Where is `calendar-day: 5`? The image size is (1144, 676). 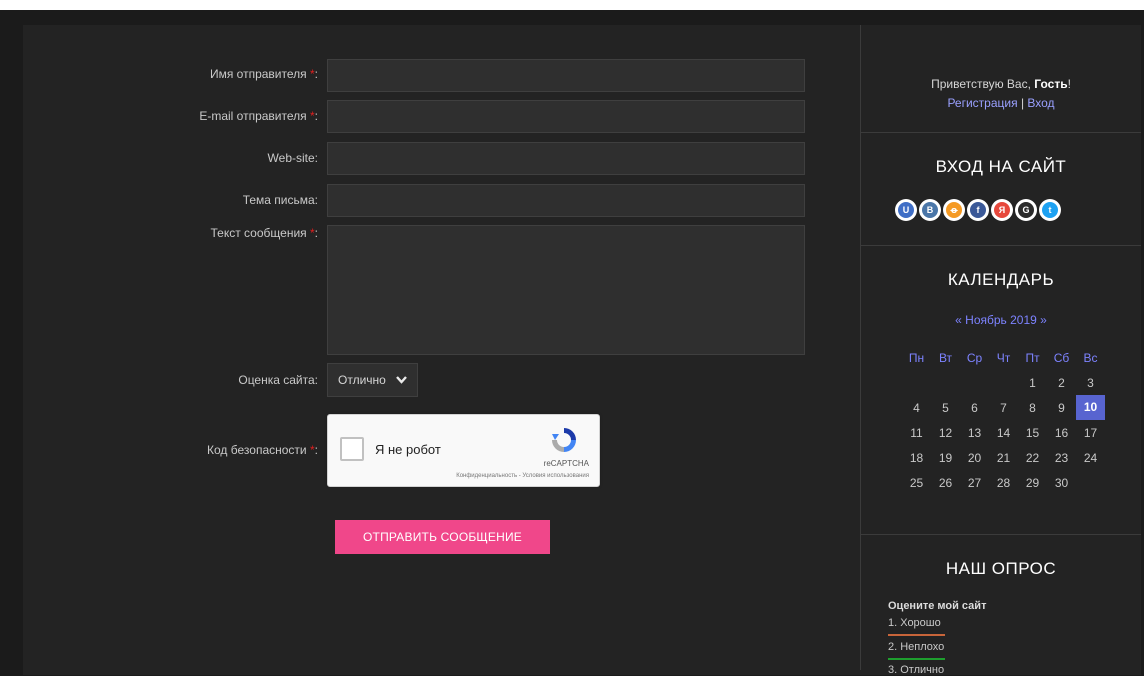
calendar-day: 5 is located at coordinates (945, 408).